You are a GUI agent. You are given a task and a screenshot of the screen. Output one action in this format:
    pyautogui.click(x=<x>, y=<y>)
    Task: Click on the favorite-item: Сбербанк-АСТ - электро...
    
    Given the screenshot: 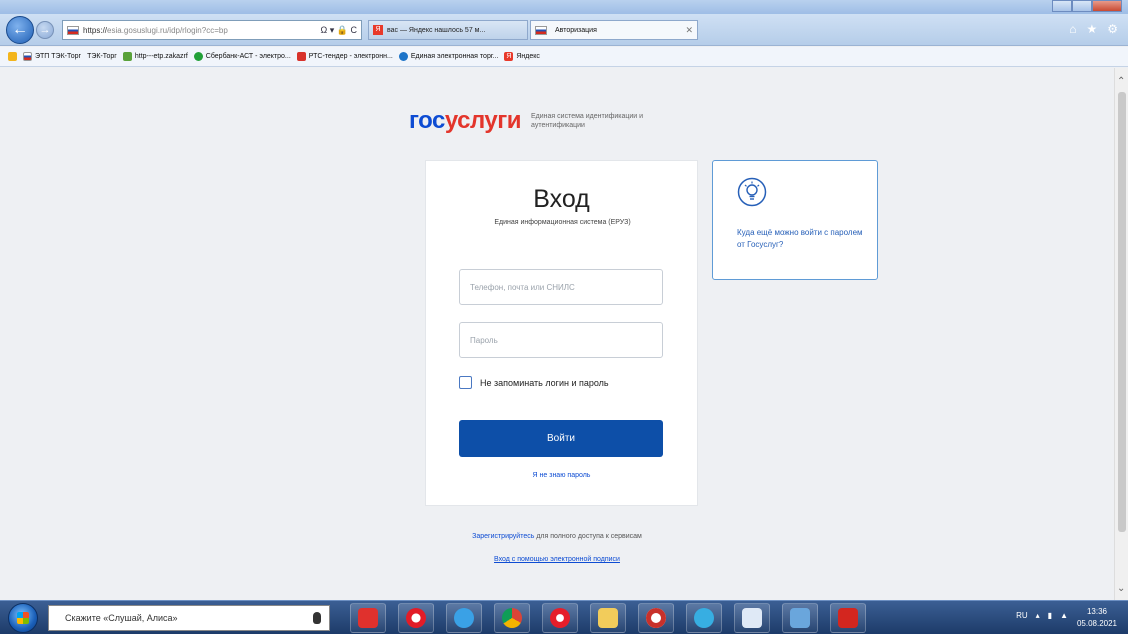 What is the action you would take?
    pyautogui.click(x=242, y=56)
    